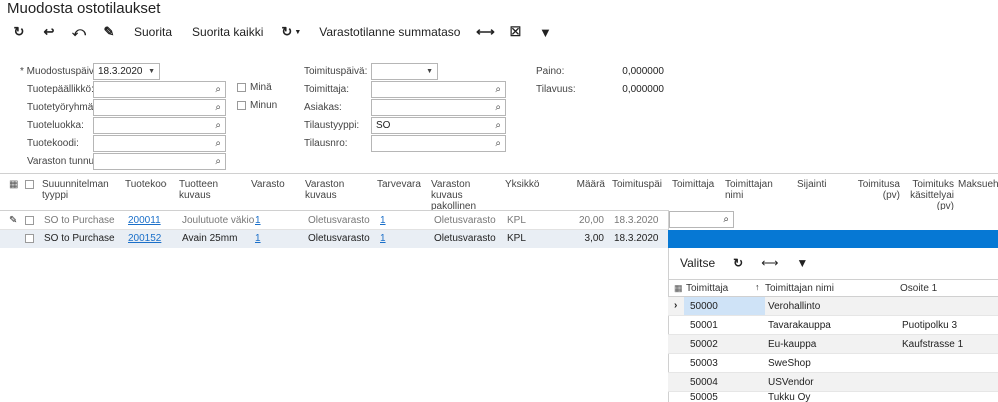 This screenshot has width=998, height=402. Describe the element at coordinates (789, 363) in the screenshot. I see `lookup-cell-name: SweShop` at that location.